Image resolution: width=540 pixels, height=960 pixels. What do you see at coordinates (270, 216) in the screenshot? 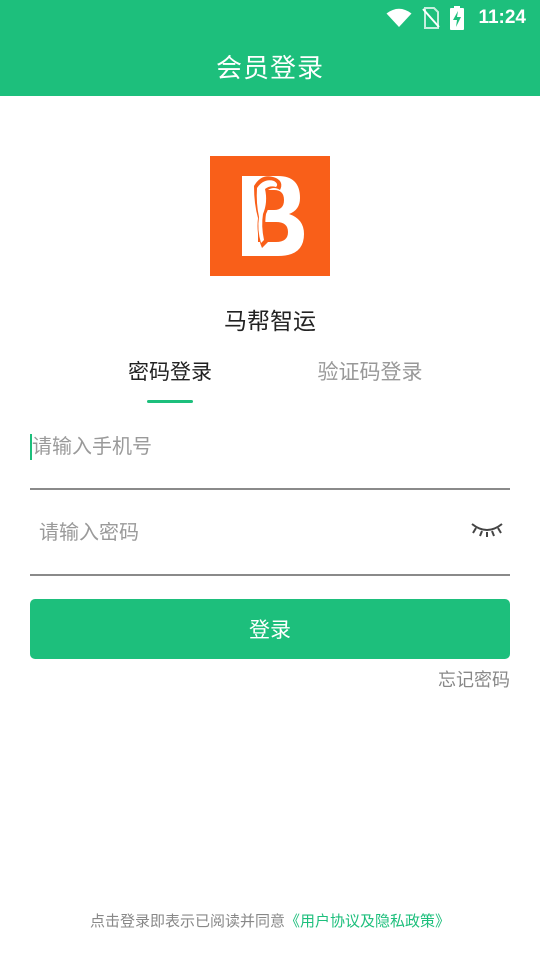
I see `horse-b-logo-icon` at bounding box center [270, 216].